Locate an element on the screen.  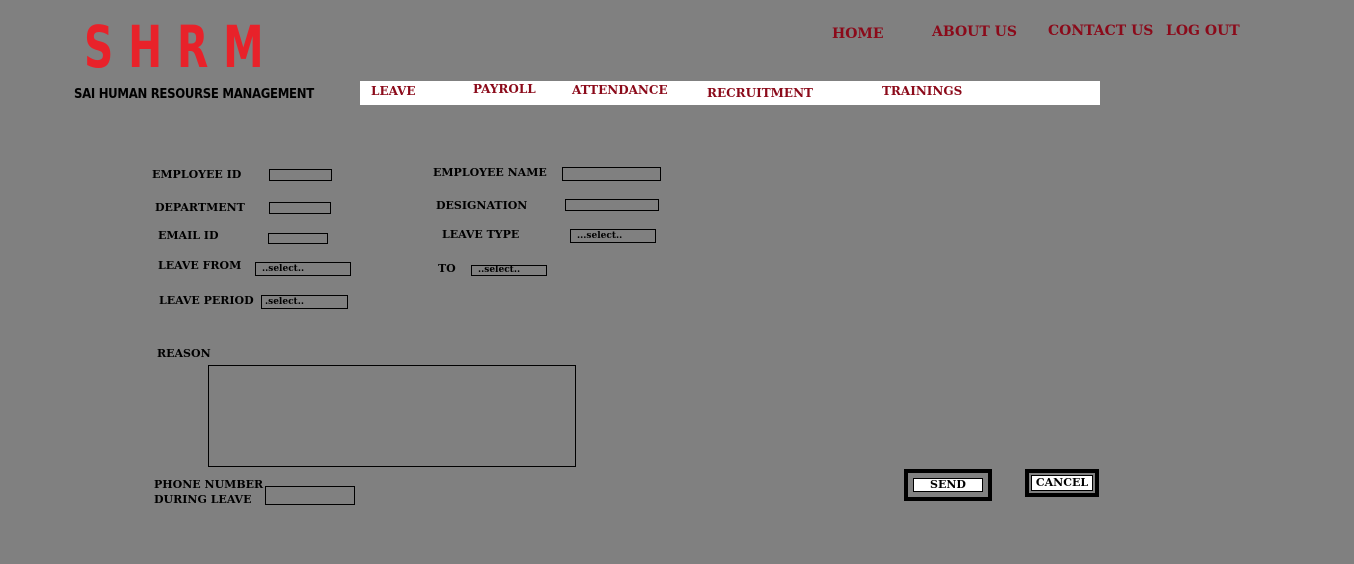
module-attendance-link: ATTENDANCE is located at coordinates (620, 90).